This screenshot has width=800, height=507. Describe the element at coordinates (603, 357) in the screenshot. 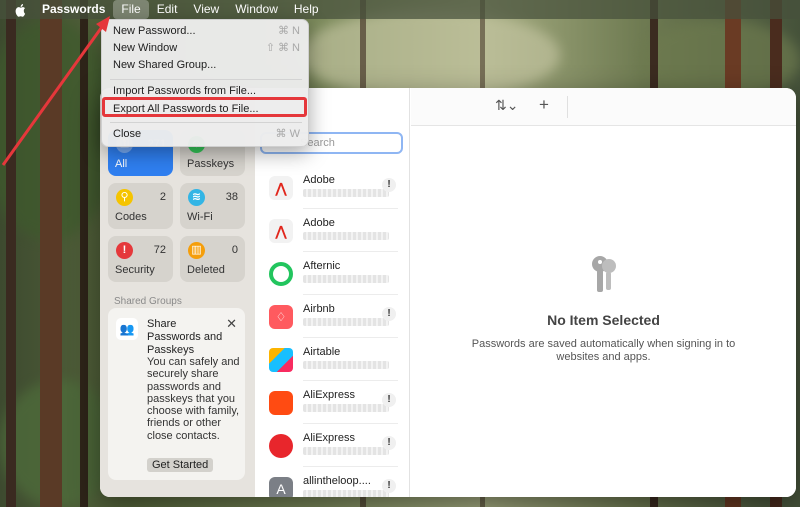

I see `no-item-subtitle-line2: websites and apps.` at that location.